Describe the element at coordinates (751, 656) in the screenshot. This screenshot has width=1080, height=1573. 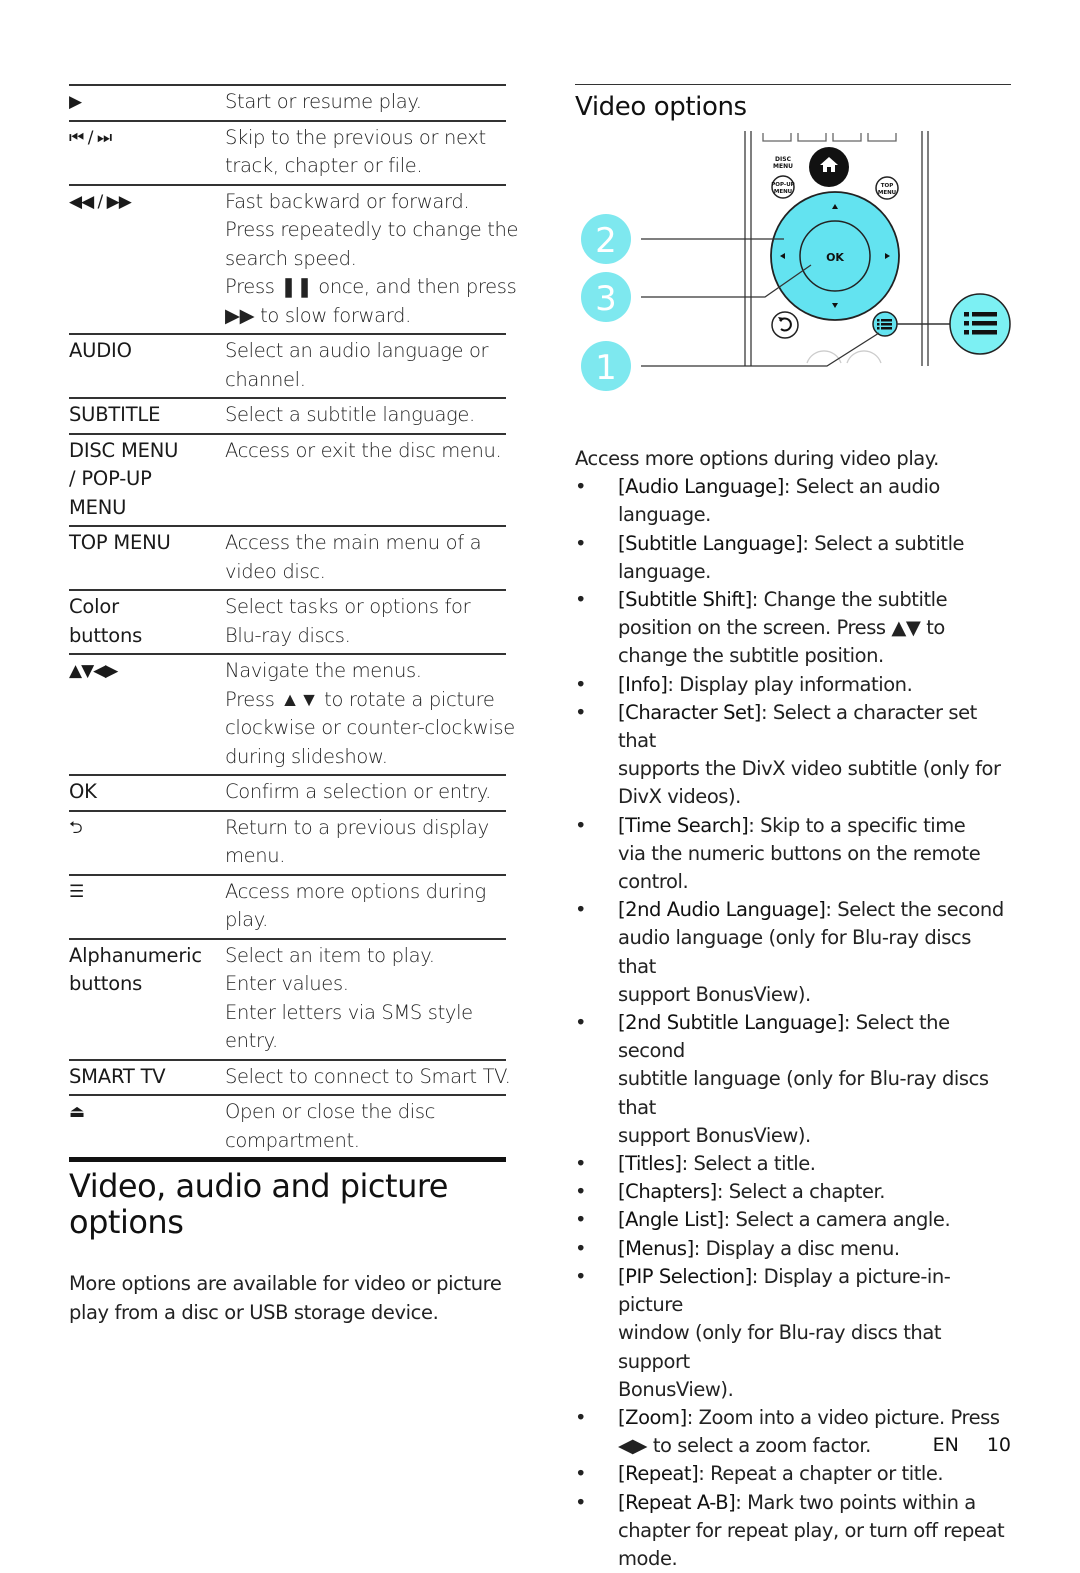
I see `option-text-continued: change the subtitle position.` at that location.